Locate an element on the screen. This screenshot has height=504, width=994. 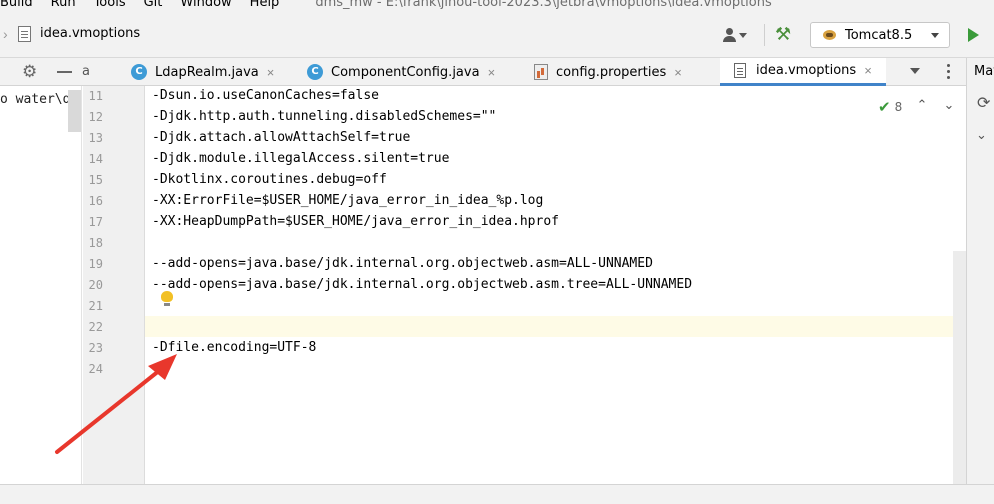
menu-run: Run is located at coordinates (63, 5).